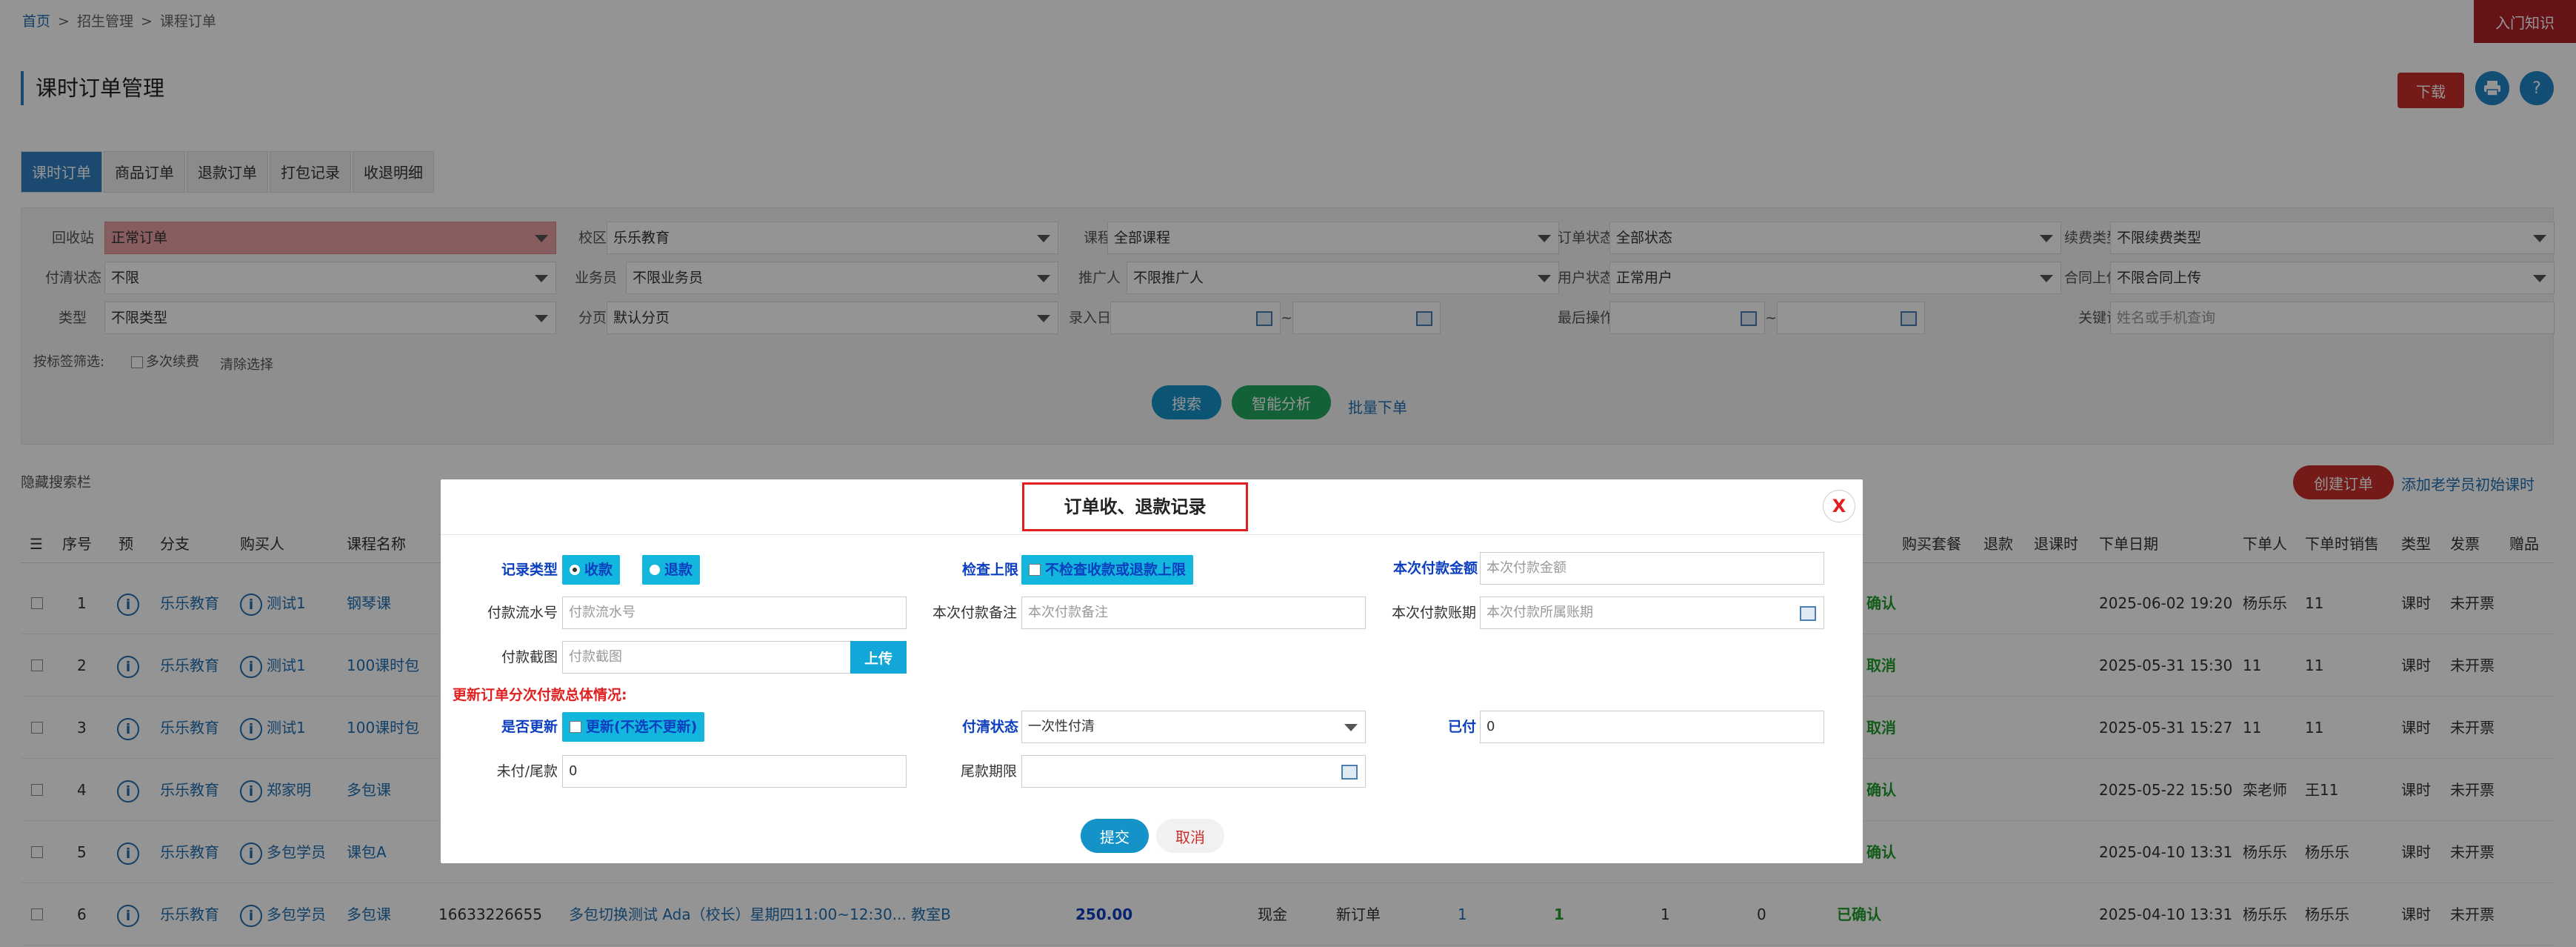 Image resolution: width=2576 pixels, height=947 pixels. Describe the element at coordinates (529, 570) in the screenshot. I see `record-type-label: 记录类型` at that location.